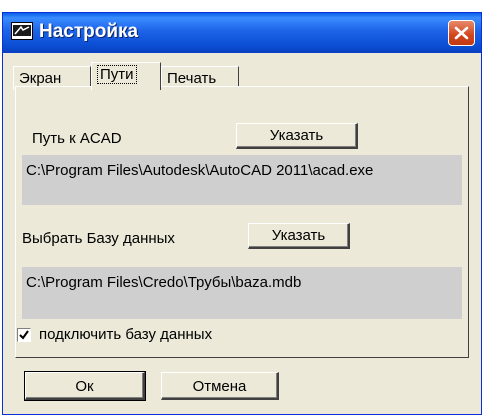 Image resolution: width=486 pixels, height=419 pixels. Describe the element at coordinates (242, 33) in the screenshot. I see `title-bar: Настройка` at that location.